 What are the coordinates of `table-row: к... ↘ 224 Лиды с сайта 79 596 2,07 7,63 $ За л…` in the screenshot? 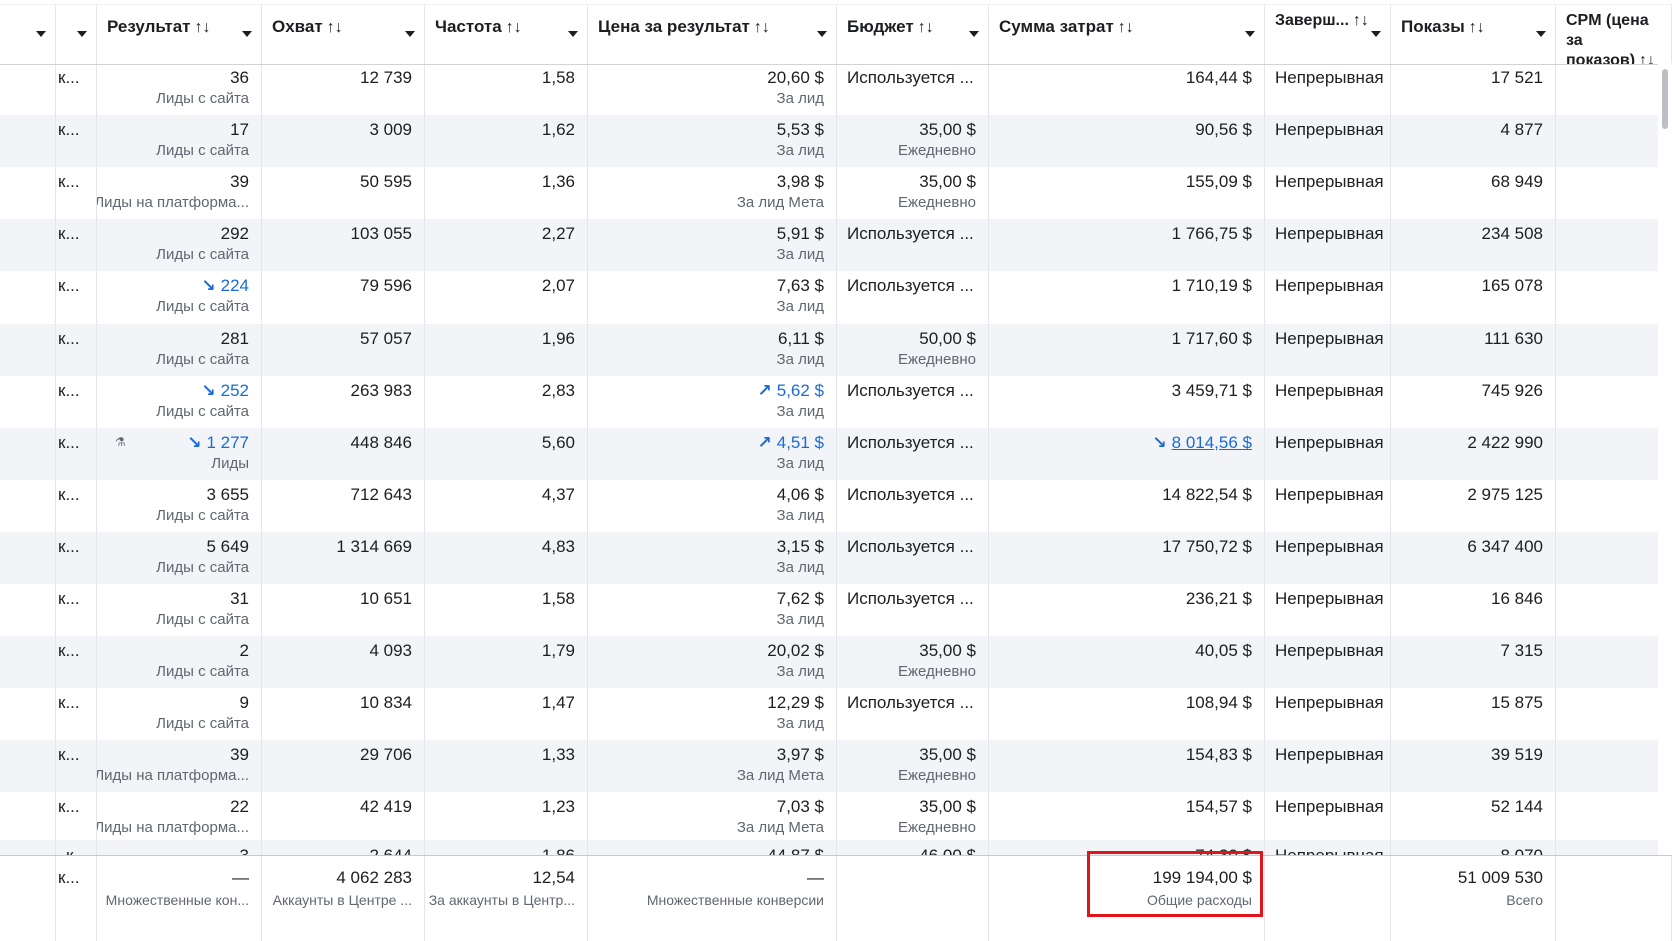 It's located at (836, 297).